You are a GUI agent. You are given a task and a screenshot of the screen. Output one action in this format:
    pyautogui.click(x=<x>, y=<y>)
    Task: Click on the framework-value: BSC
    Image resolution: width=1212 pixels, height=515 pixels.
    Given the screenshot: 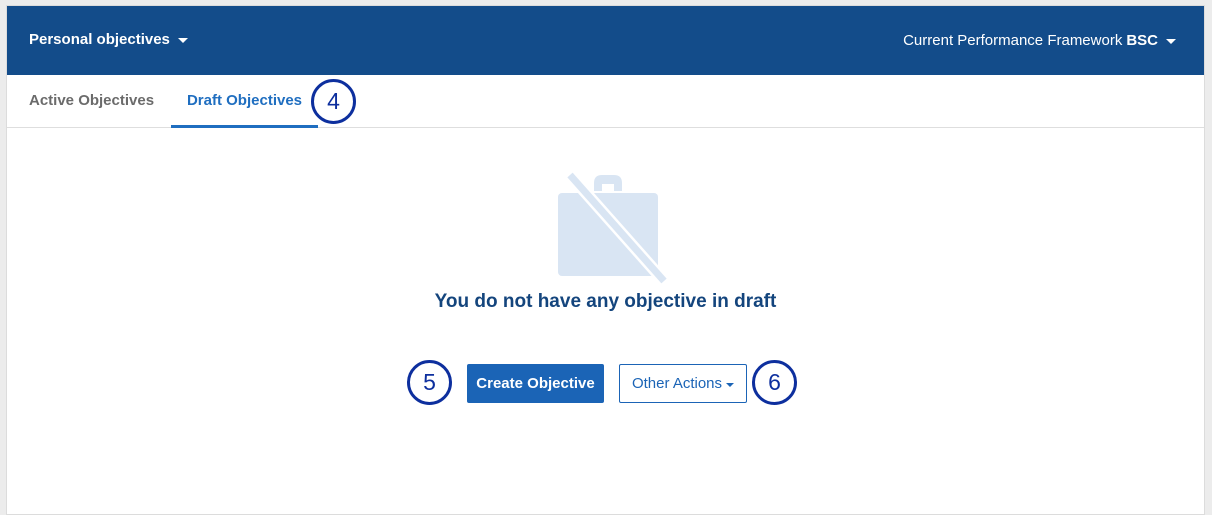 What is the action you would take?
    pyautogui.click(x=1142, y=40)
    